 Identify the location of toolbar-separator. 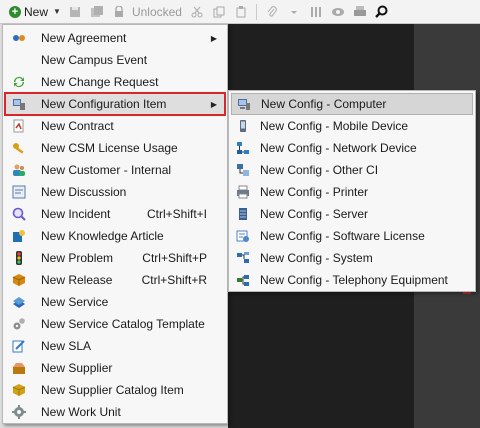
(256, 11).